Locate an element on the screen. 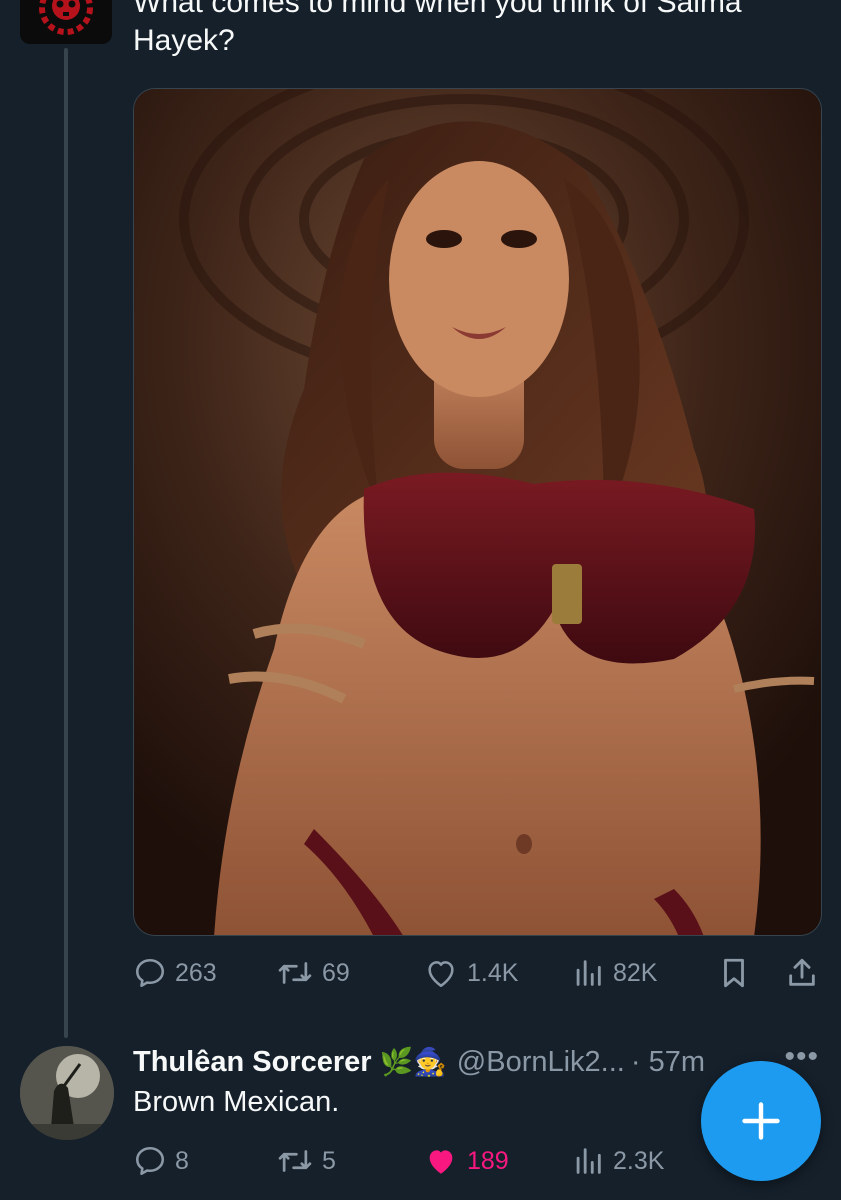 This screenshot has height=1200, width=841. reply-author-avatar is located at coordinates (67, 1093).